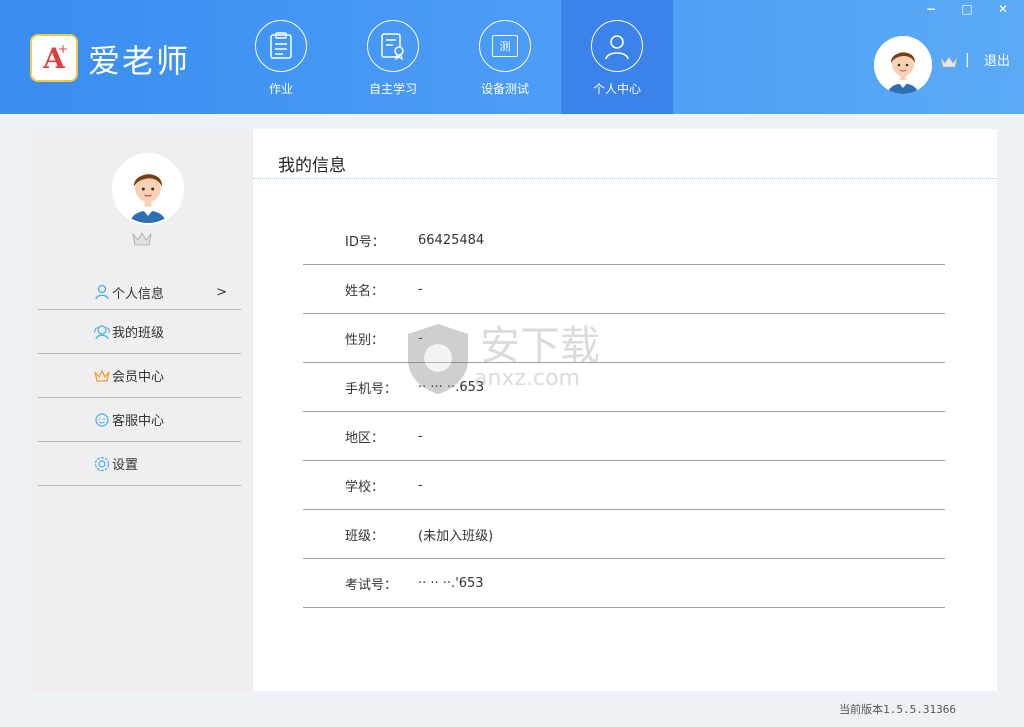 The width and height of the screenshot is (1024, 727). I want to click on minimize-button: −, so click(931, 9).